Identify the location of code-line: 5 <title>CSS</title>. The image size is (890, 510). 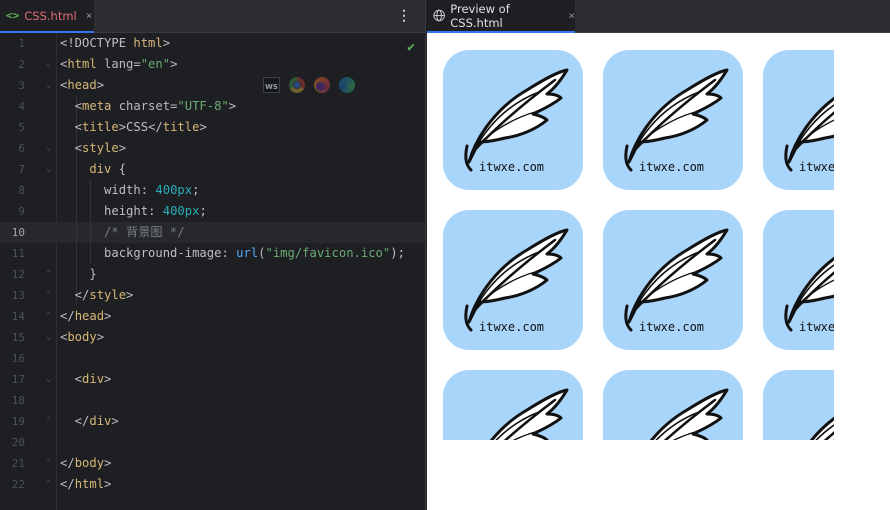
(212, 127).